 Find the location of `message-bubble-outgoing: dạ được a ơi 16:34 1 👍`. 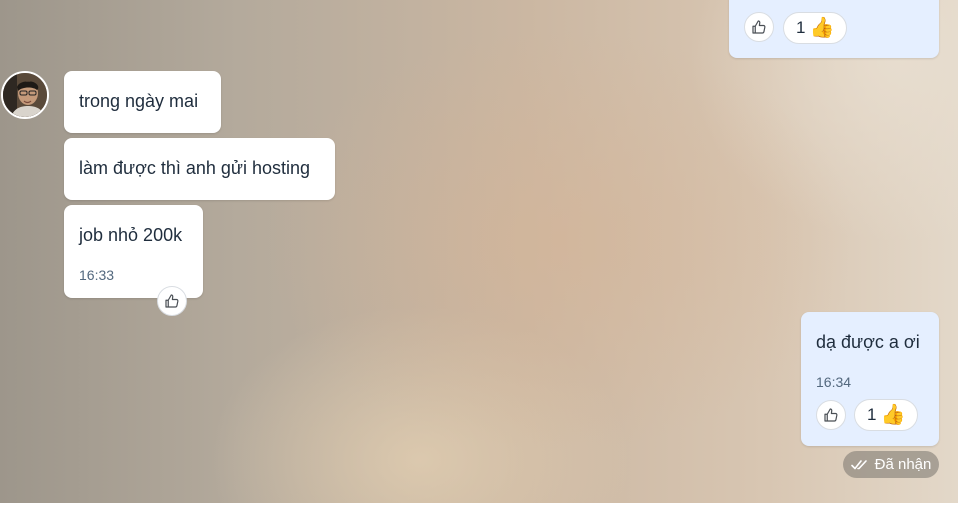

message-bubble-outgoing: dạ được a ơi 16:34 1 👍 is located at coordinates (870, 379).